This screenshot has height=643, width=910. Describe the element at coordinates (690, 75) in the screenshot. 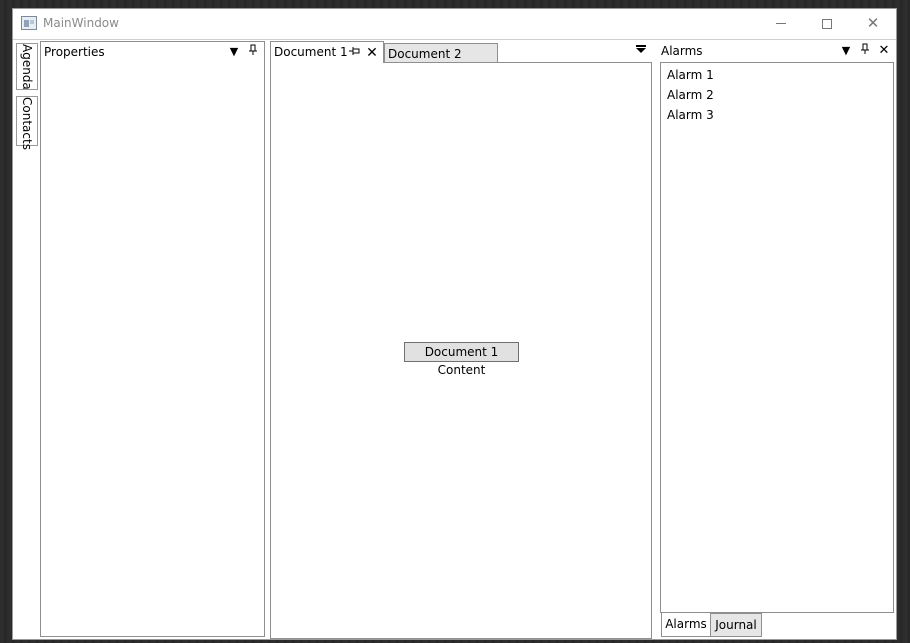

I see `list-item-alarm-1: Alarm 1` at that location.